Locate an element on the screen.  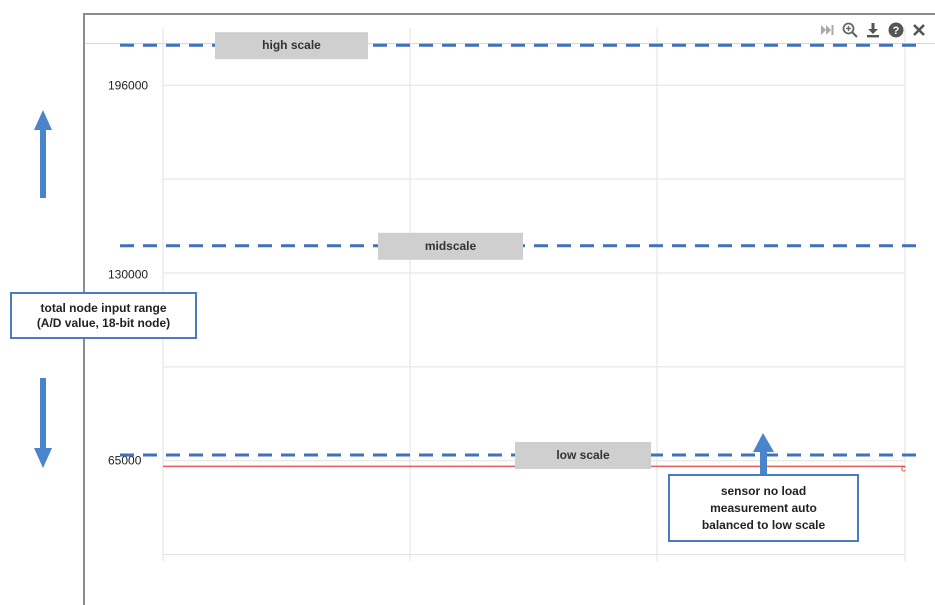
sensor-arrow-shaft is located at coordinates (763, 462).